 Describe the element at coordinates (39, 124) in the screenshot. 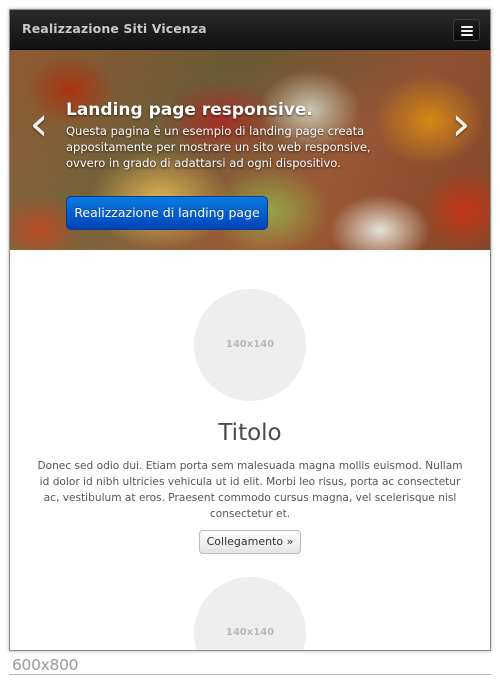

I see `carousel-prev-arrow-icon: ‹` at that location.